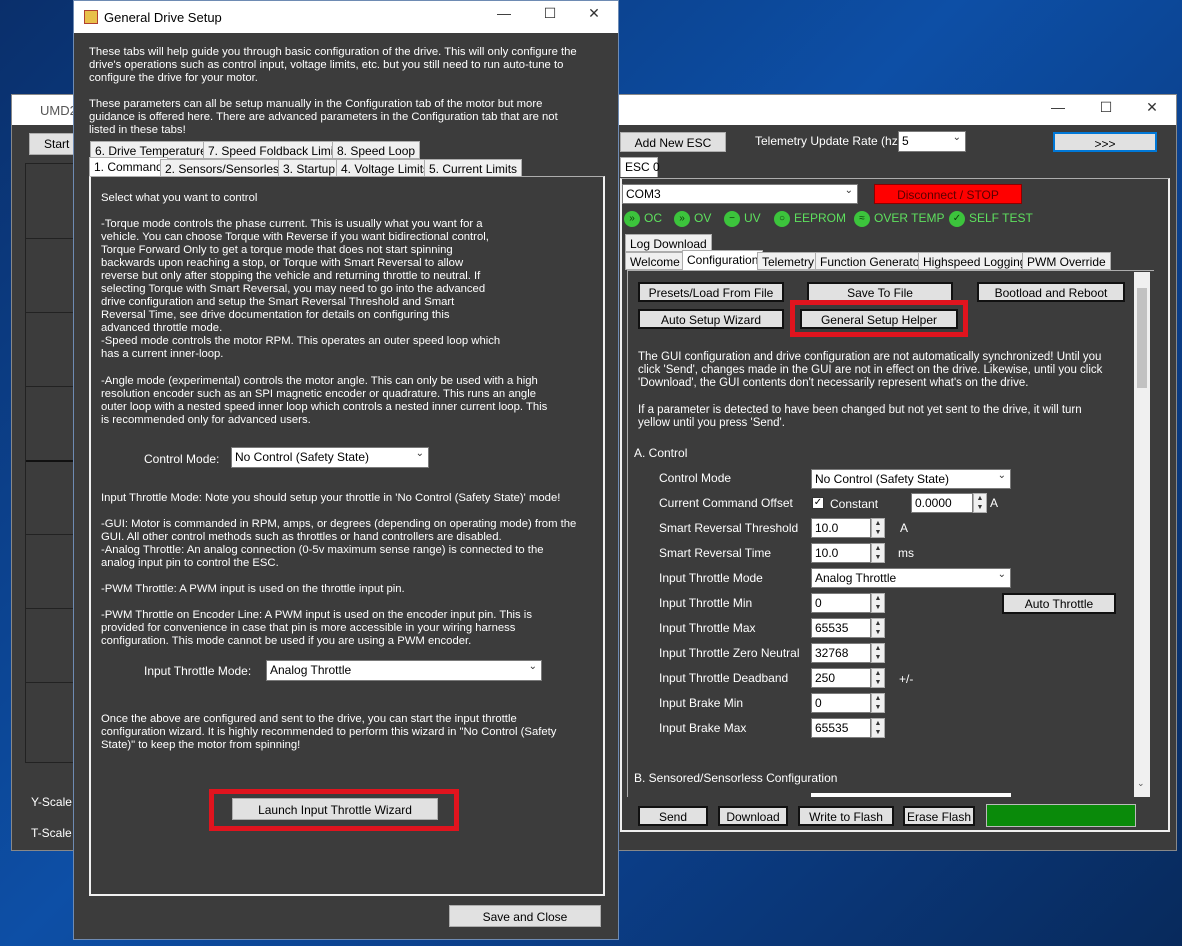 The width and height of the screenshot is (1182, 946). What do you see at coordinates (703, 728) in the screenshot?
I see `ibmax-label: Input Brake Max` at bounding box center [703, 728].